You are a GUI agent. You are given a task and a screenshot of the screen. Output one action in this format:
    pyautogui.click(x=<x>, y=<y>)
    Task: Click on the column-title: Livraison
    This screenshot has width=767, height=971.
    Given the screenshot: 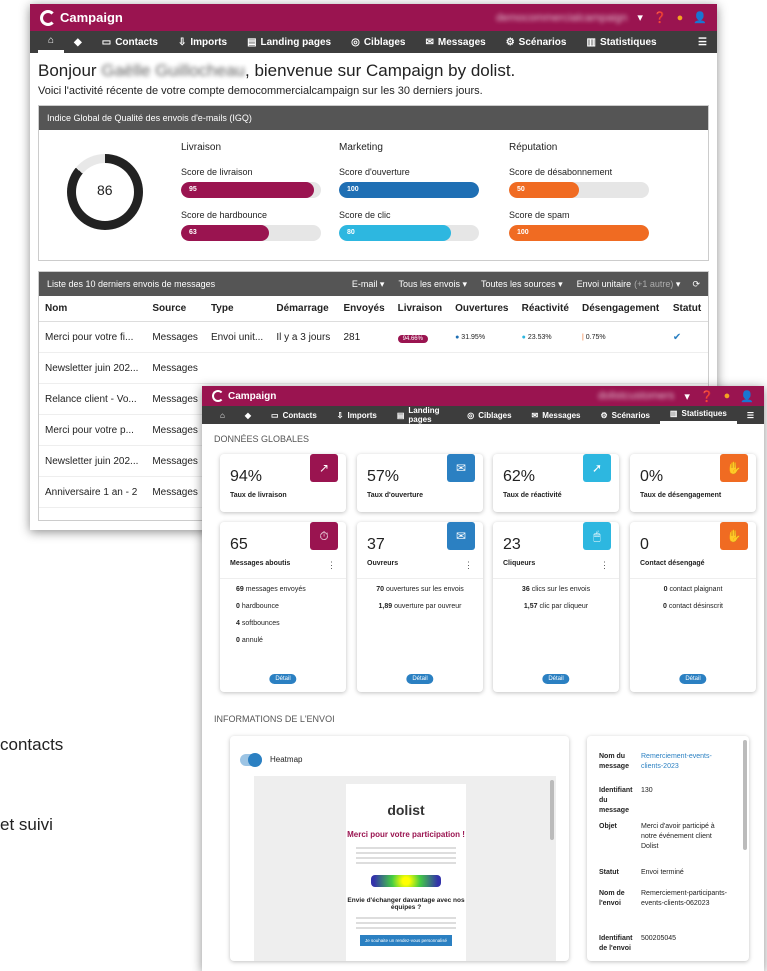 What is the action you would take?
    pyautogui.click(x=201, y=147)
    